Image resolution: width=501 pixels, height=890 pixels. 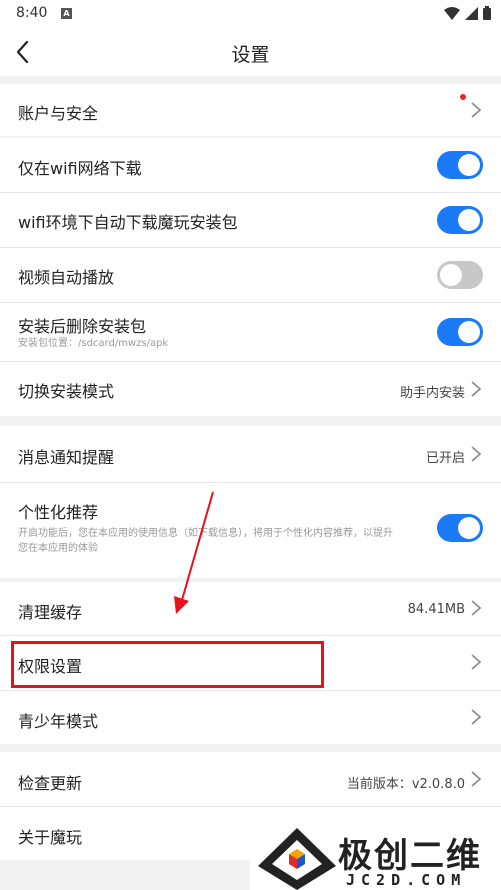 I want to click on status-time: 8:40, so click(x=32, y=13).